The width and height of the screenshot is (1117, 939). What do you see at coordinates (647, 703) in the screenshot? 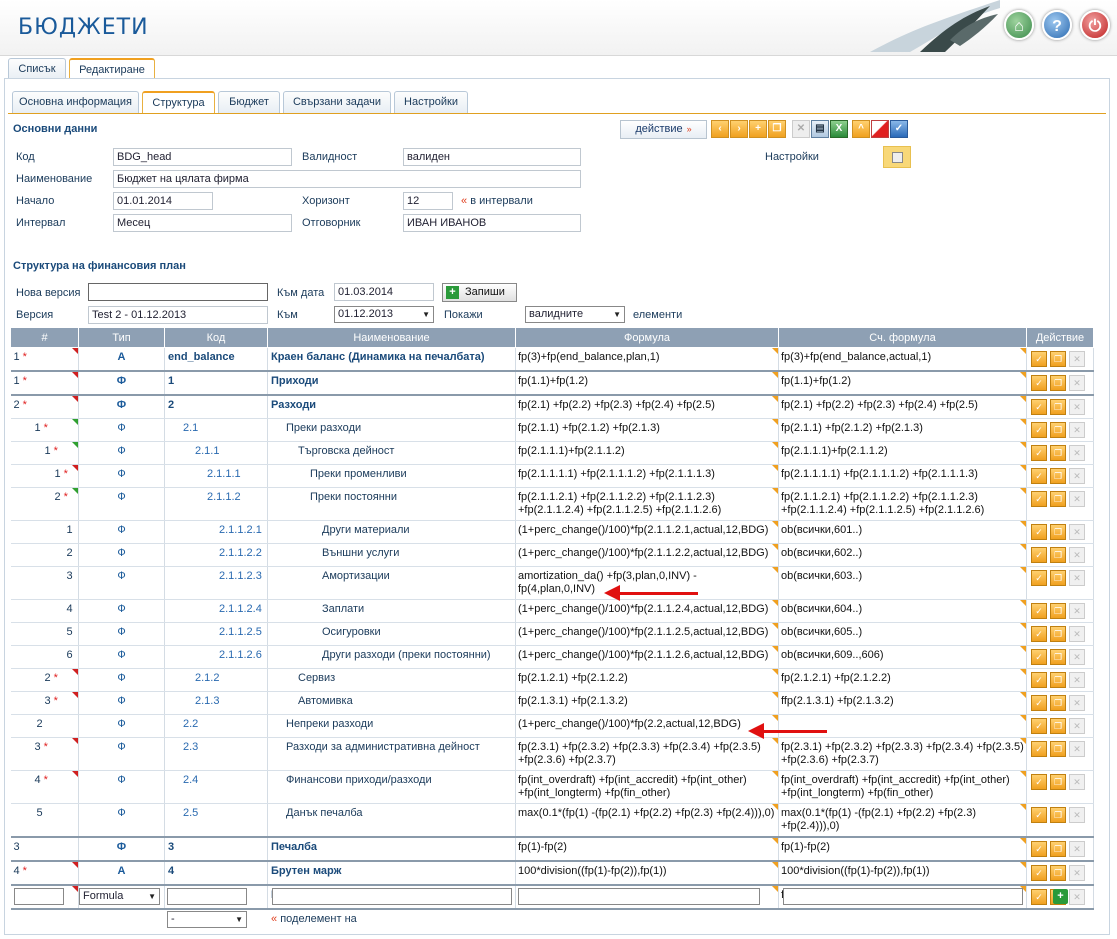
I see `row-formula: fp(2.1.3.1) +fp(2.1.3.2)` at bounding box center [647, 703].